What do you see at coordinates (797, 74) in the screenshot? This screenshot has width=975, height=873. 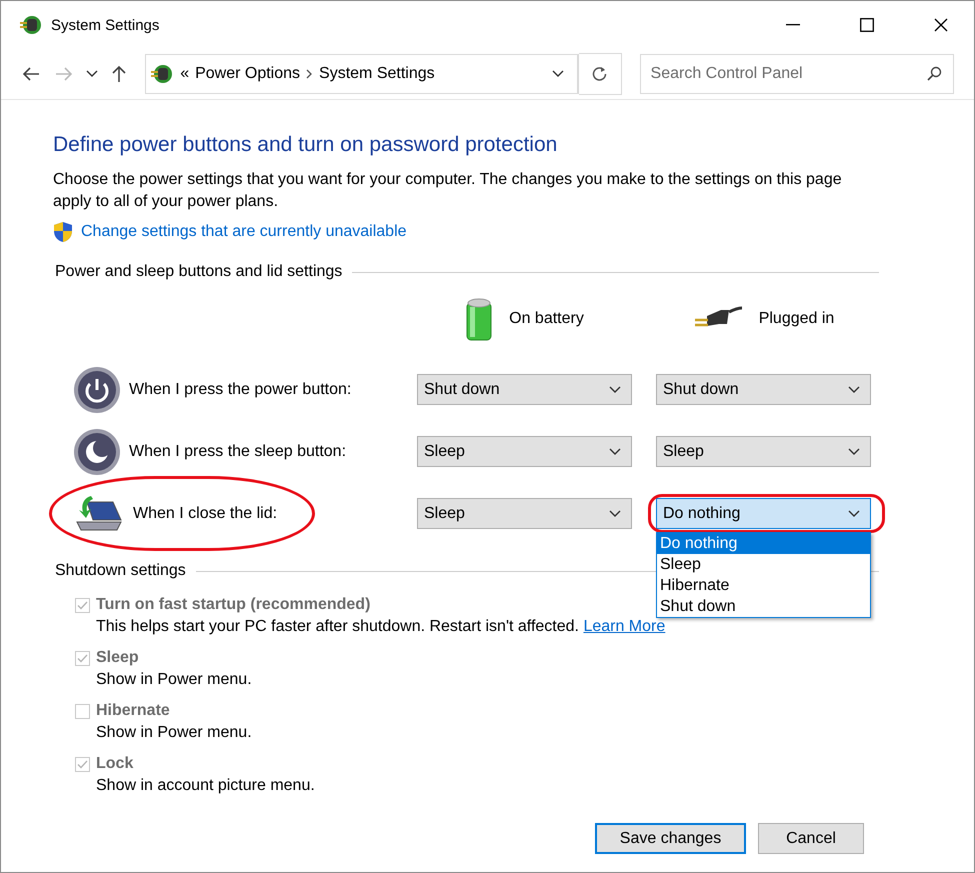 I see `search-field: Search Control Panel` at bounding box center [797, 74].